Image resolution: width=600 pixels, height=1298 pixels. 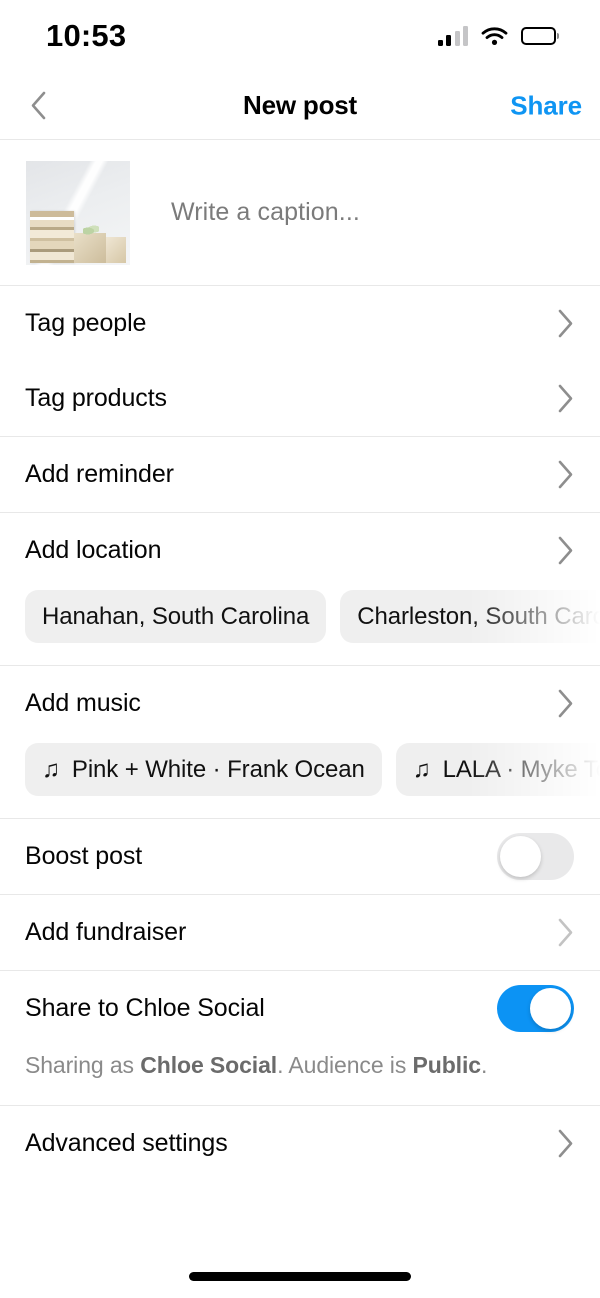 I want to click on music-chip: ♫ LALA · Myke Towers, so click(x=497, y=769).